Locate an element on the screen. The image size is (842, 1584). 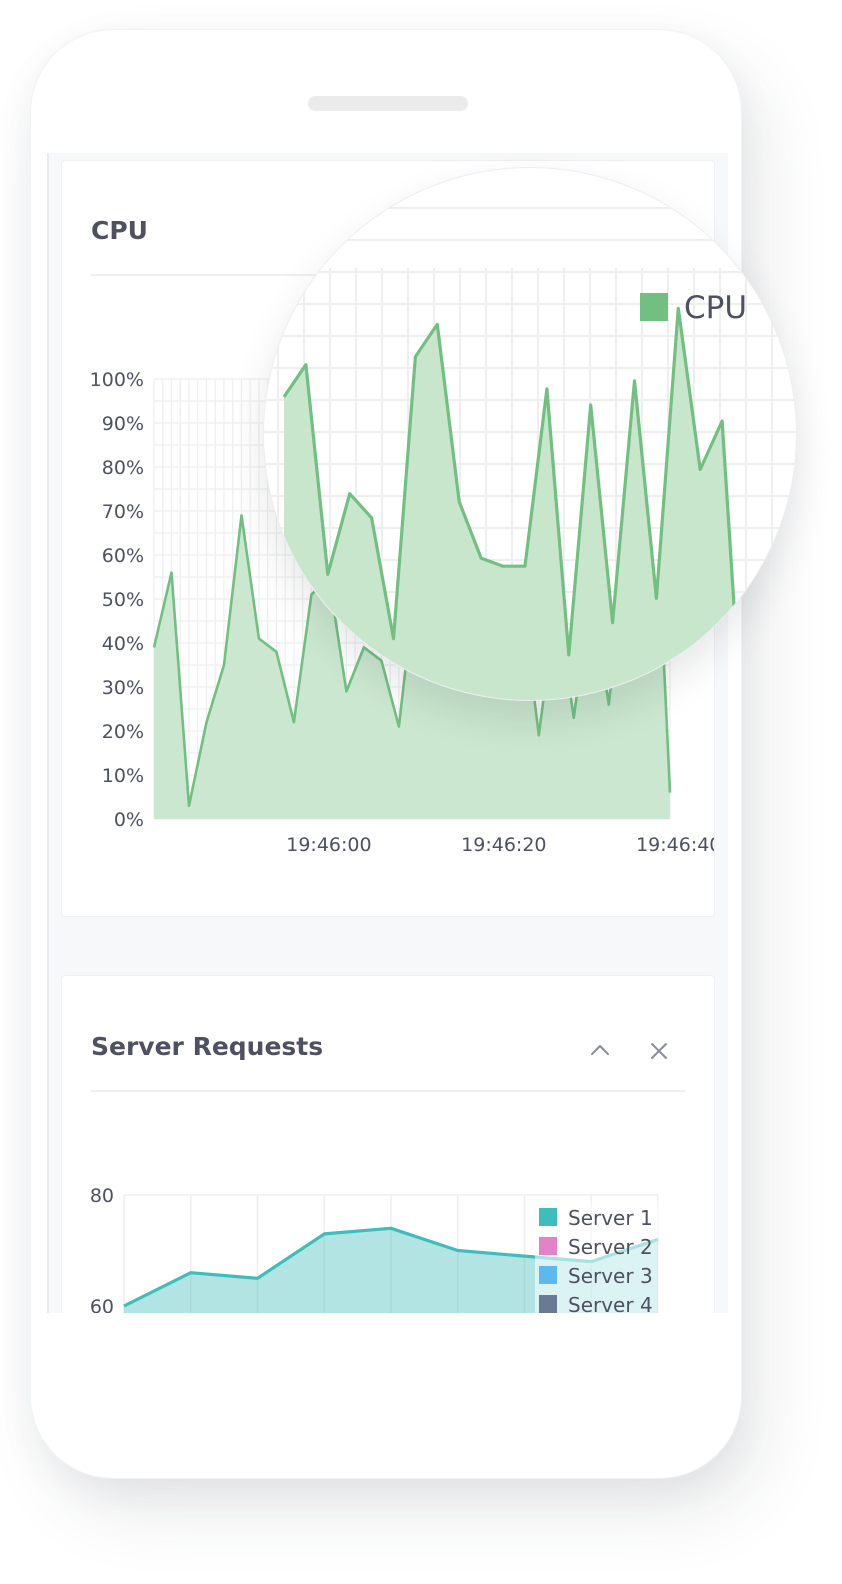
server-3-legend-swatch is located at coordinates (548, 1275).